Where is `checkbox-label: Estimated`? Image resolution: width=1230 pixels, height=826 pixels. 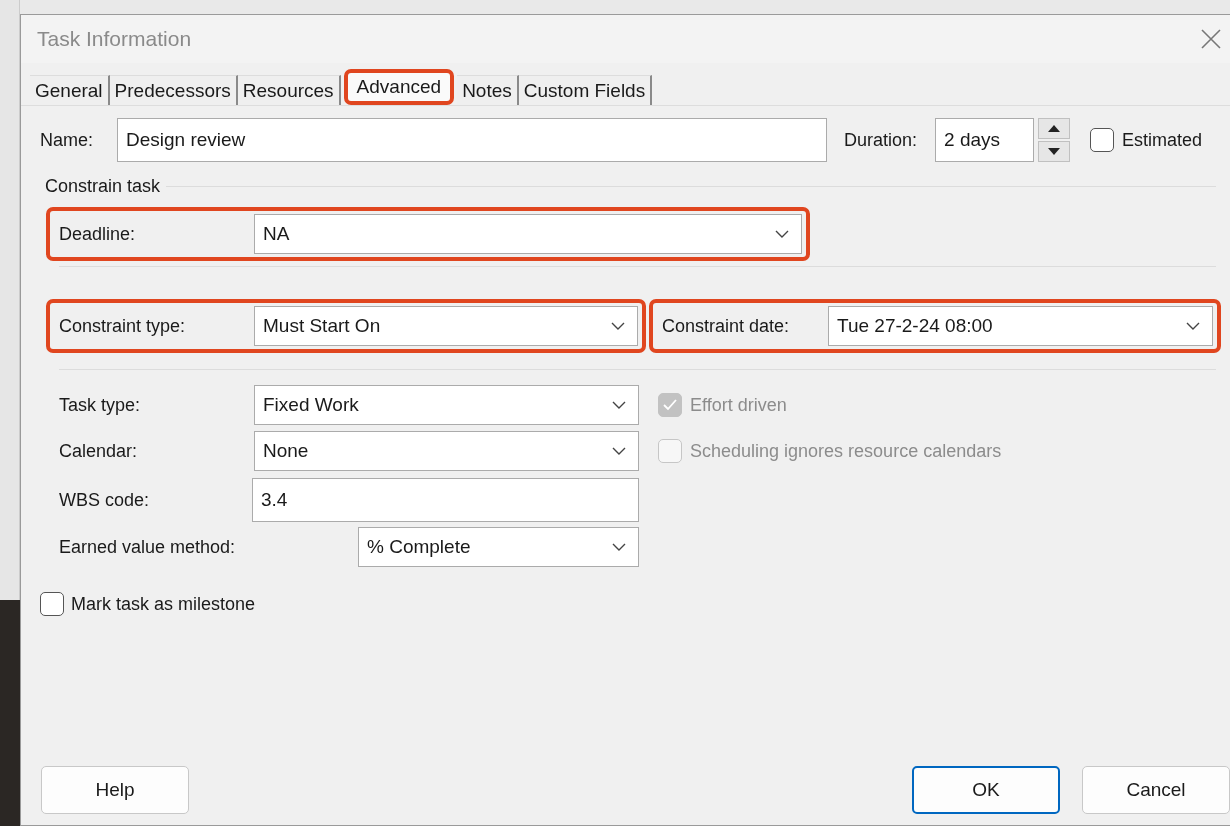
checkbox-label: Estimated is located at coordinates (1162, 140).